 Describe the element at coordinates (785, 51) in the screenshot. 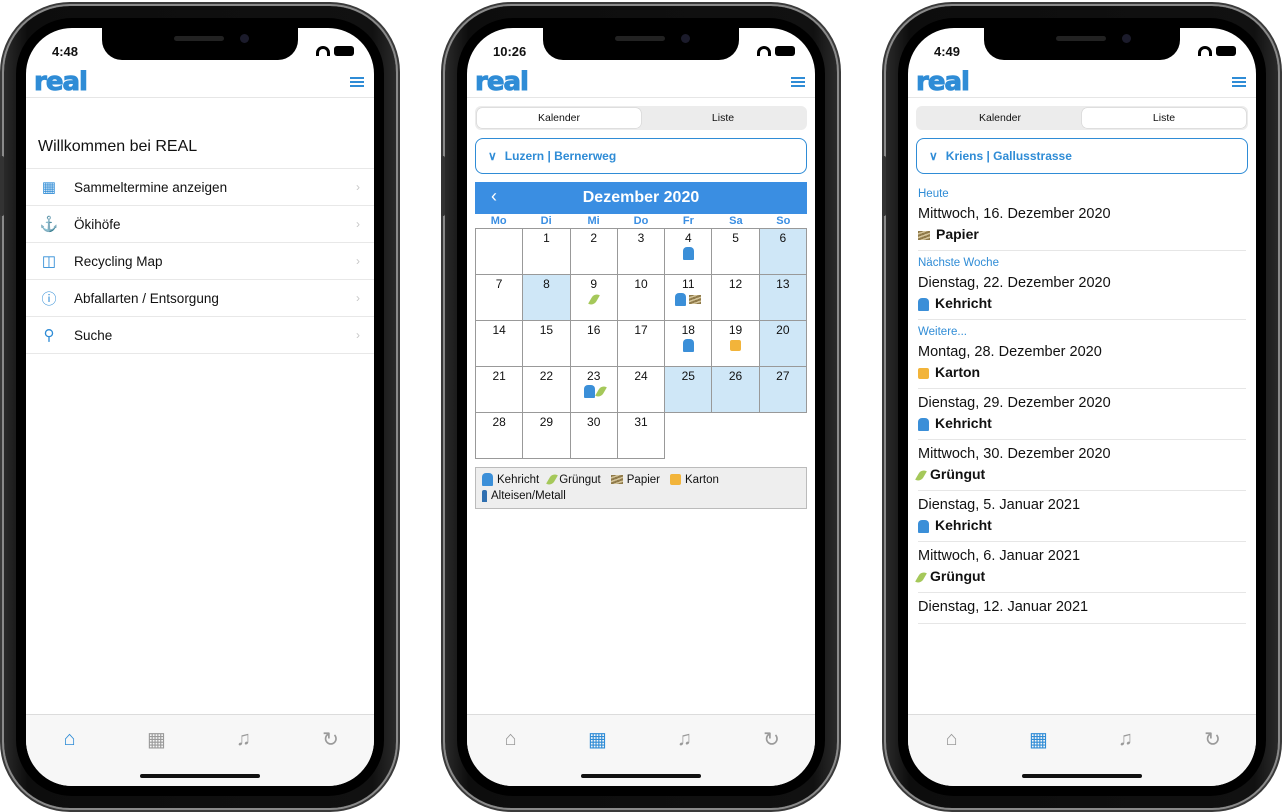

I see `battery-icon` at that location.